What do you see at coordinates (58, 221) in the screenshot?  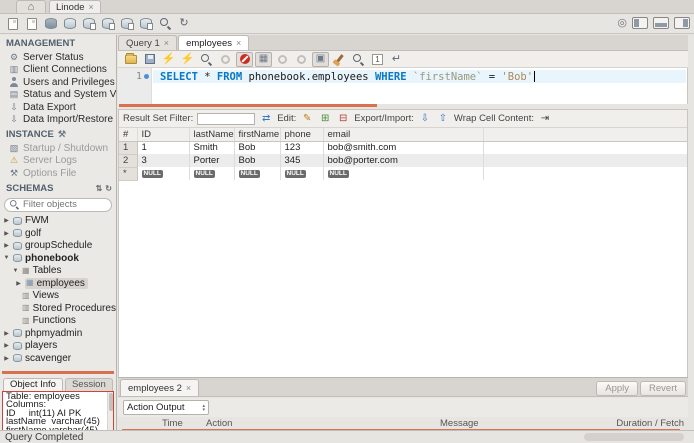 I see `tree-item-fwm: FWM` at bounding box center [58, 221].